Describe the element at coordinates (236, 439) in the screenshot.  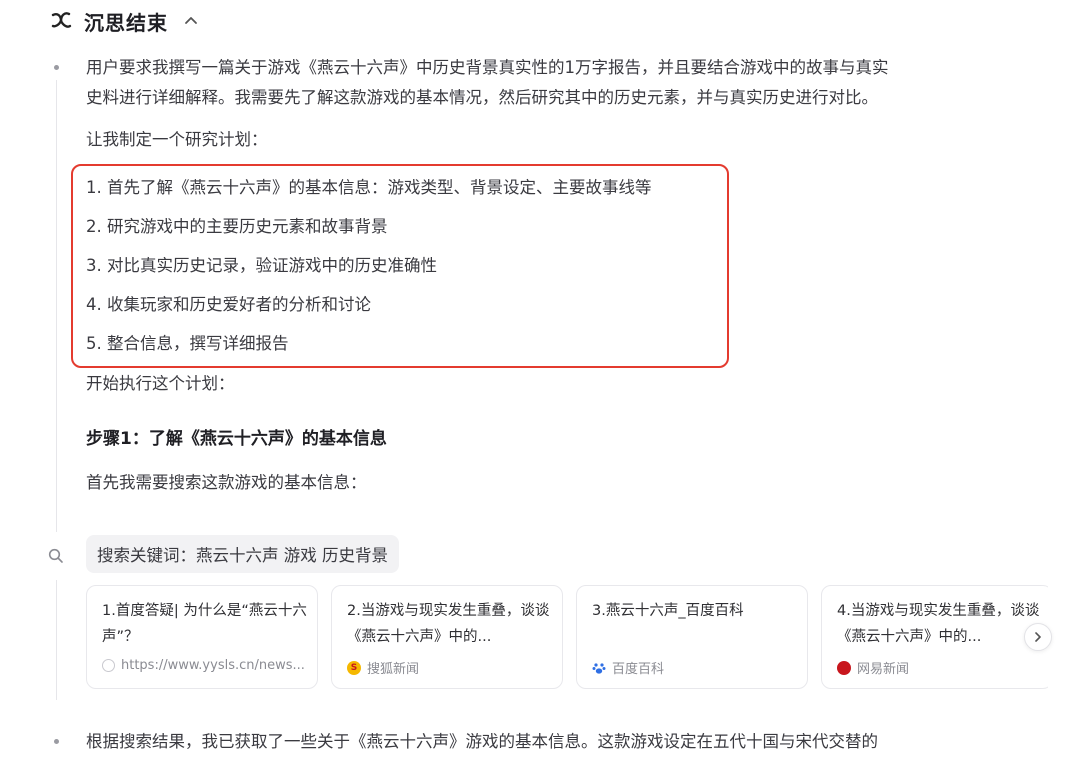
I see `step-title: 步骤1：了解《燕云十六声》的基本信息` at that location.